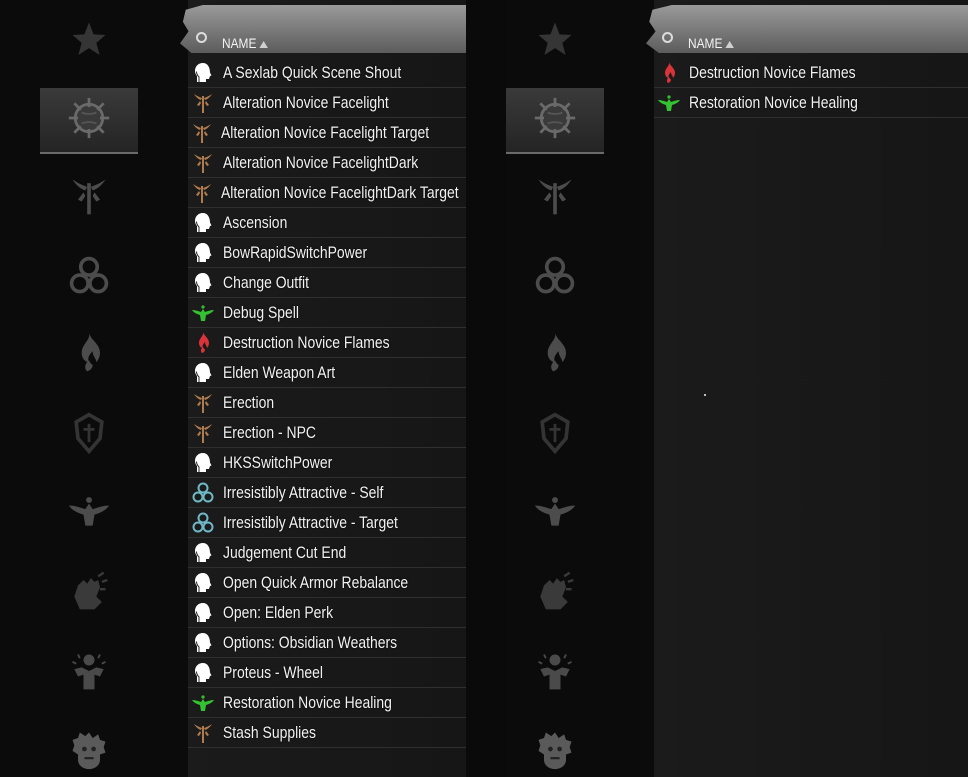 The height and width of the screenshot is (777, 968). Describe the element at coordinates (327, 223) in the screenshot. I see `spell-list-item: Ascension` at that location.